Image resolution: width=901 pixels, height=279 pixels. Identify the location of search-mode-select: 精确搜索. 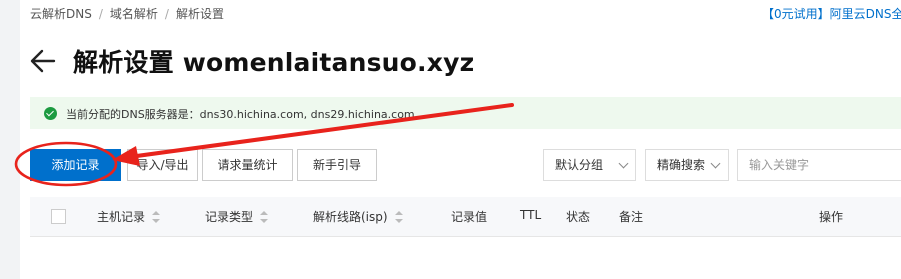
(687, 165).